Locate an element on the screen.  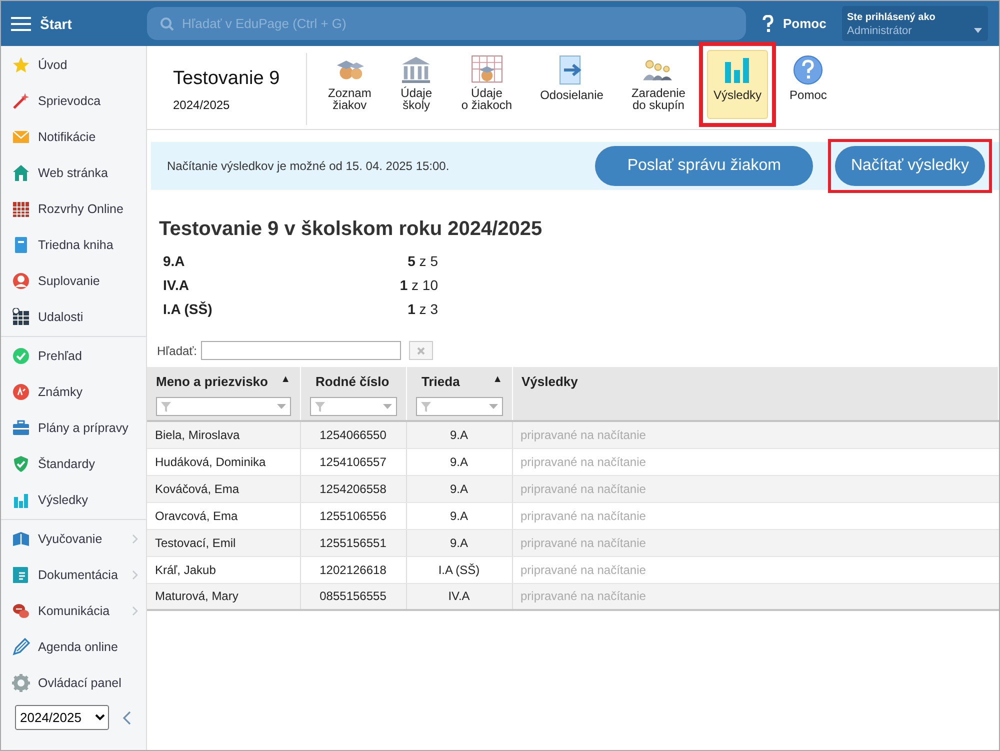
toolbar-button: Údaje školy is located at coordinates (416, 82).